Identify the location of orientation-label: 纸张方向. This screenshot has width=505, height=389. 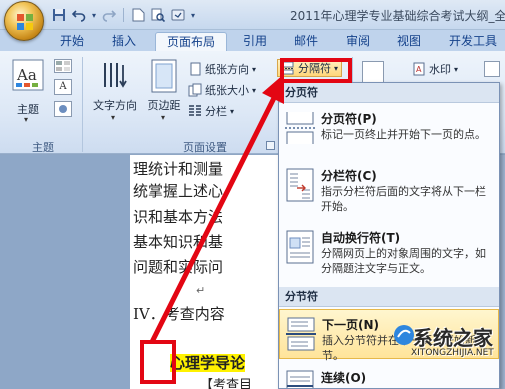
(227, 69).